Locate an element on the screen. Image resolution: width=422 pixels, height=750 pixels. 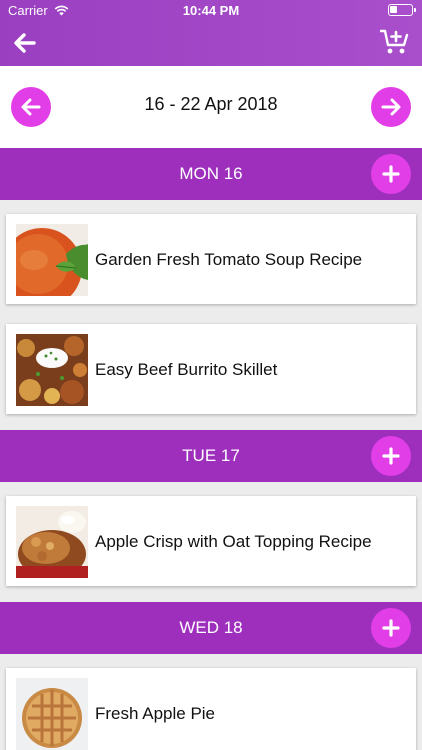
recipe-card: Apple Crisp with Oat Topping Recipe is located at coordinates (211, 541).